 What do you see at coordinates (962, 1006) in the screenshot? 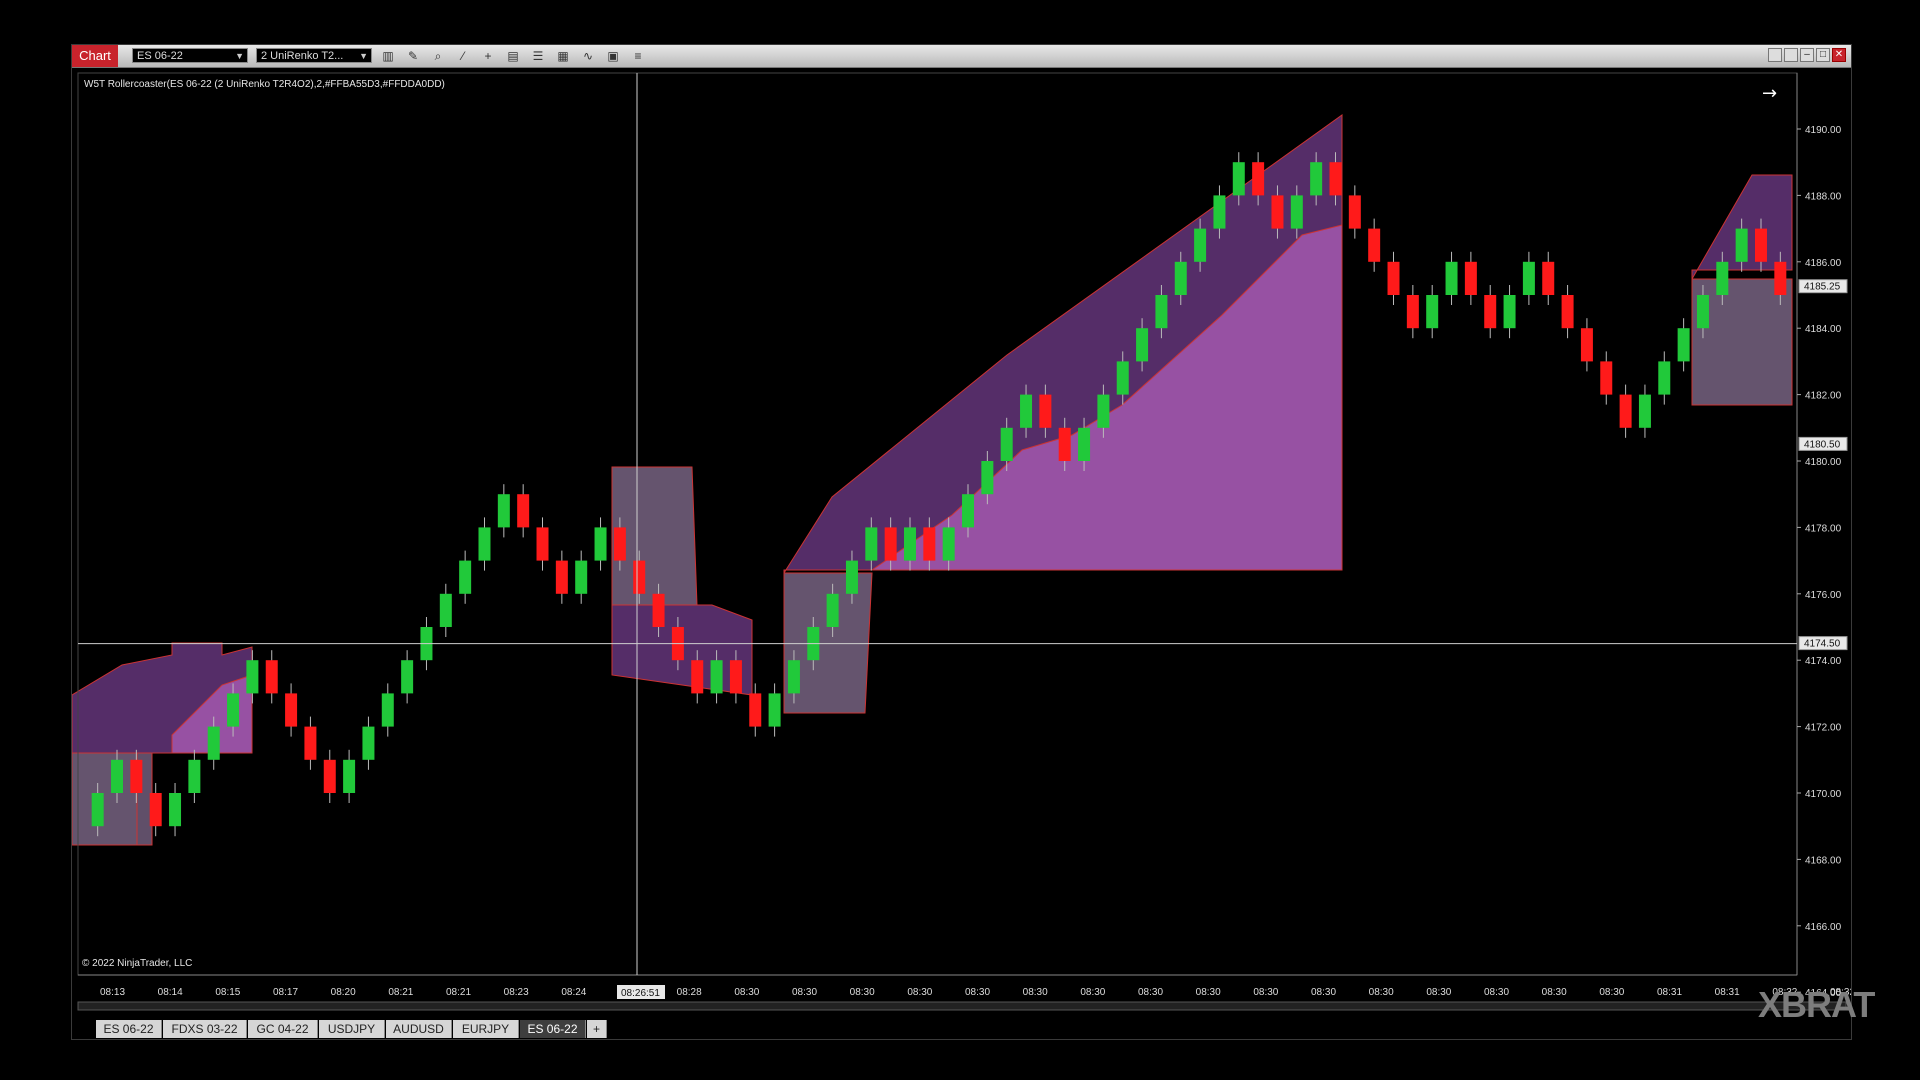
I see `horizontal-scrollbar` at bounding box center [962, 1006].